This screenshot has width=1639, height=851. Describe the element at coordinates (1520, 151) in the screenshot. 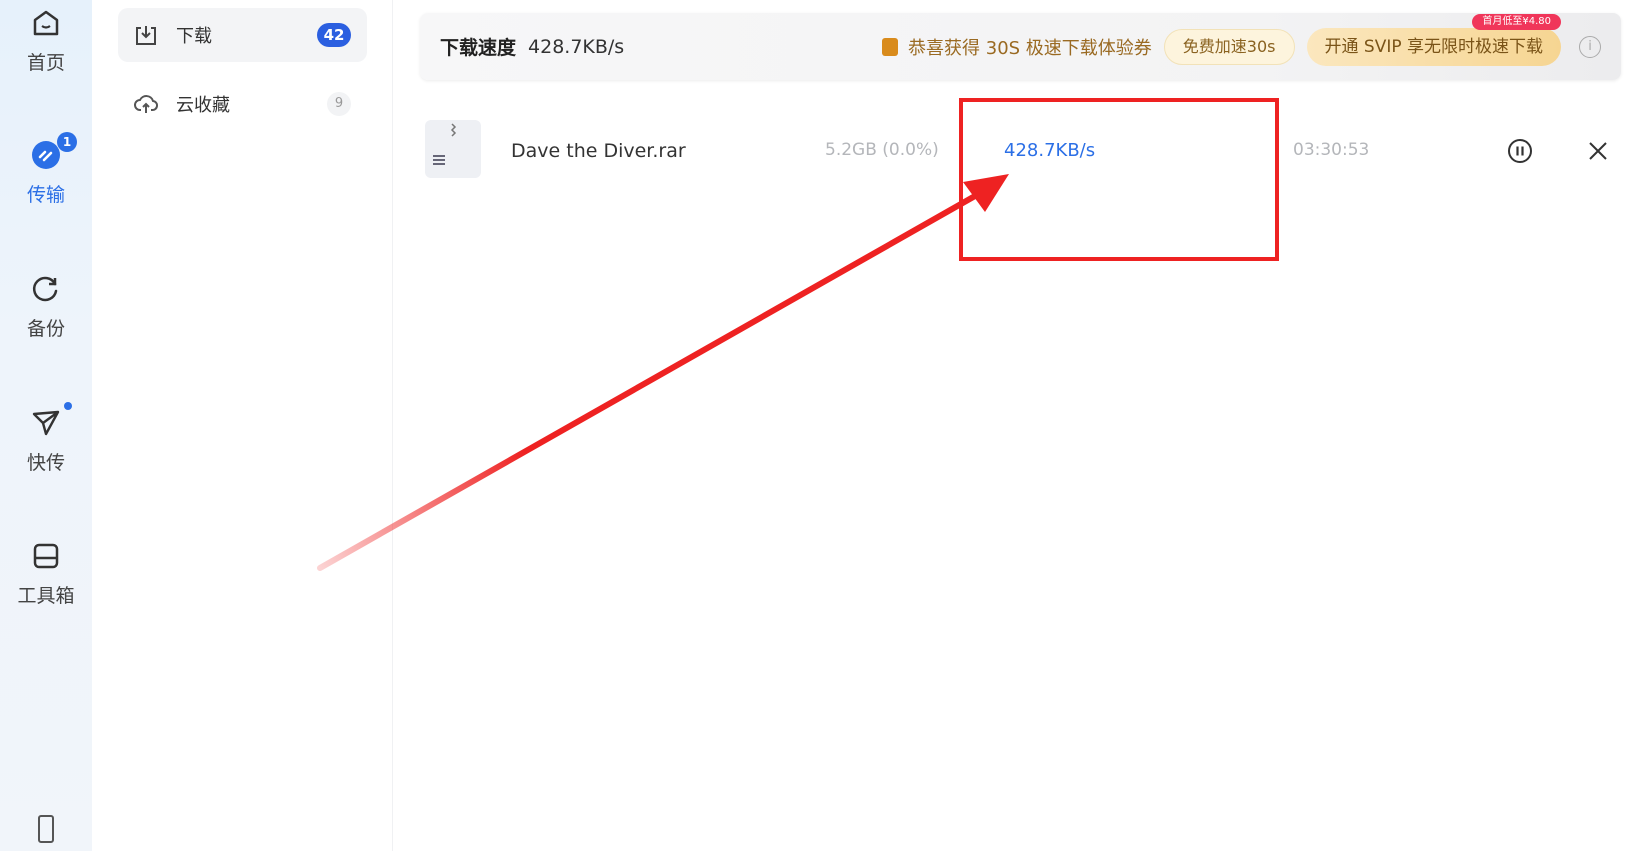

I see `pause-icon` at that location.